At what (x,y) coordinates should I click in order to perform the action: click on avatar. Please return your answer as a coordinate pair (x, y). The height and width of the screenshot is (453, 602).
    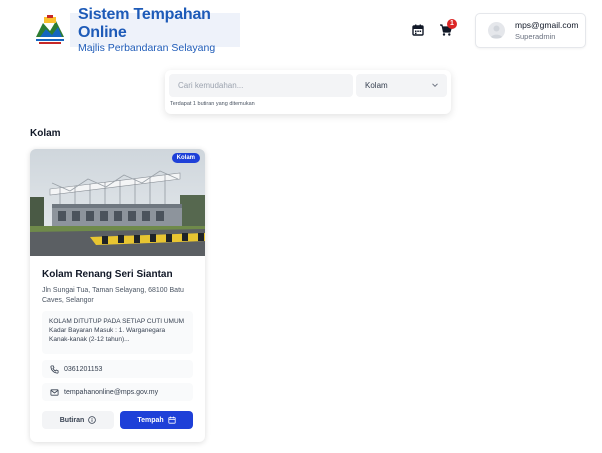
    Looking at the image, I should click on (496, 30).